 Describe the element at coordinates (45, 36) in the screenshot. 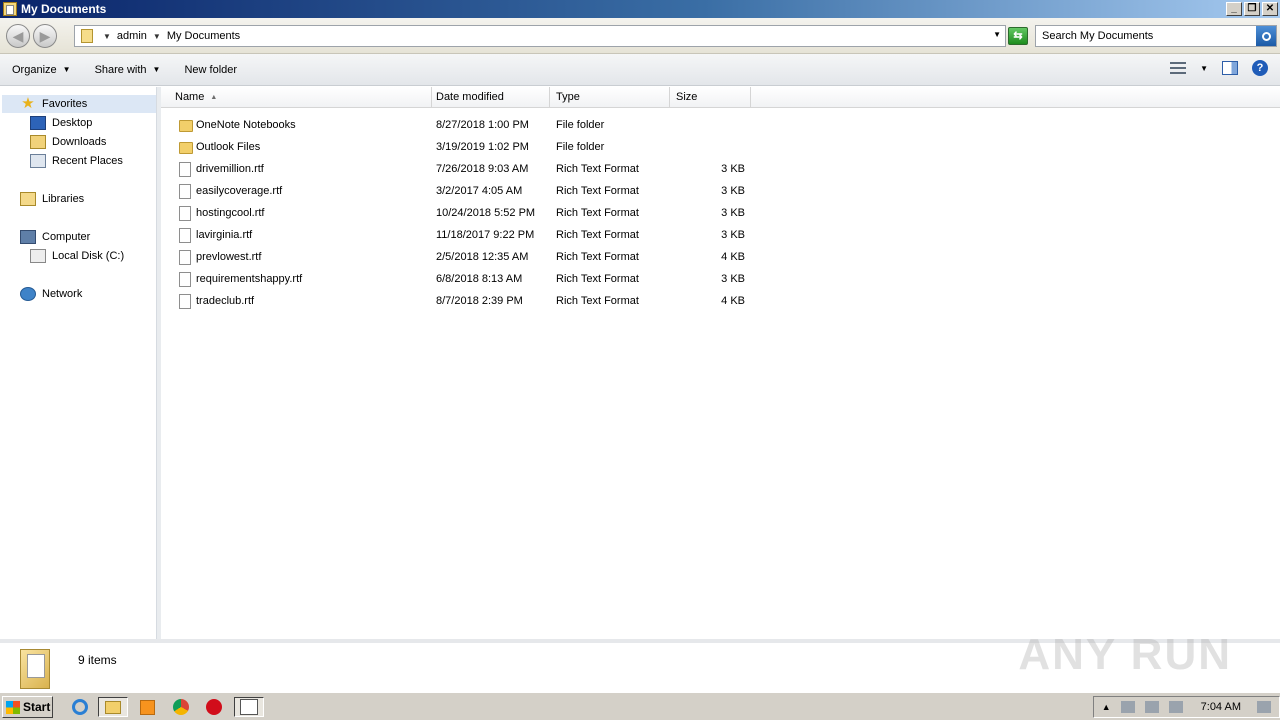

I see `forward-button: ▶` at that location.